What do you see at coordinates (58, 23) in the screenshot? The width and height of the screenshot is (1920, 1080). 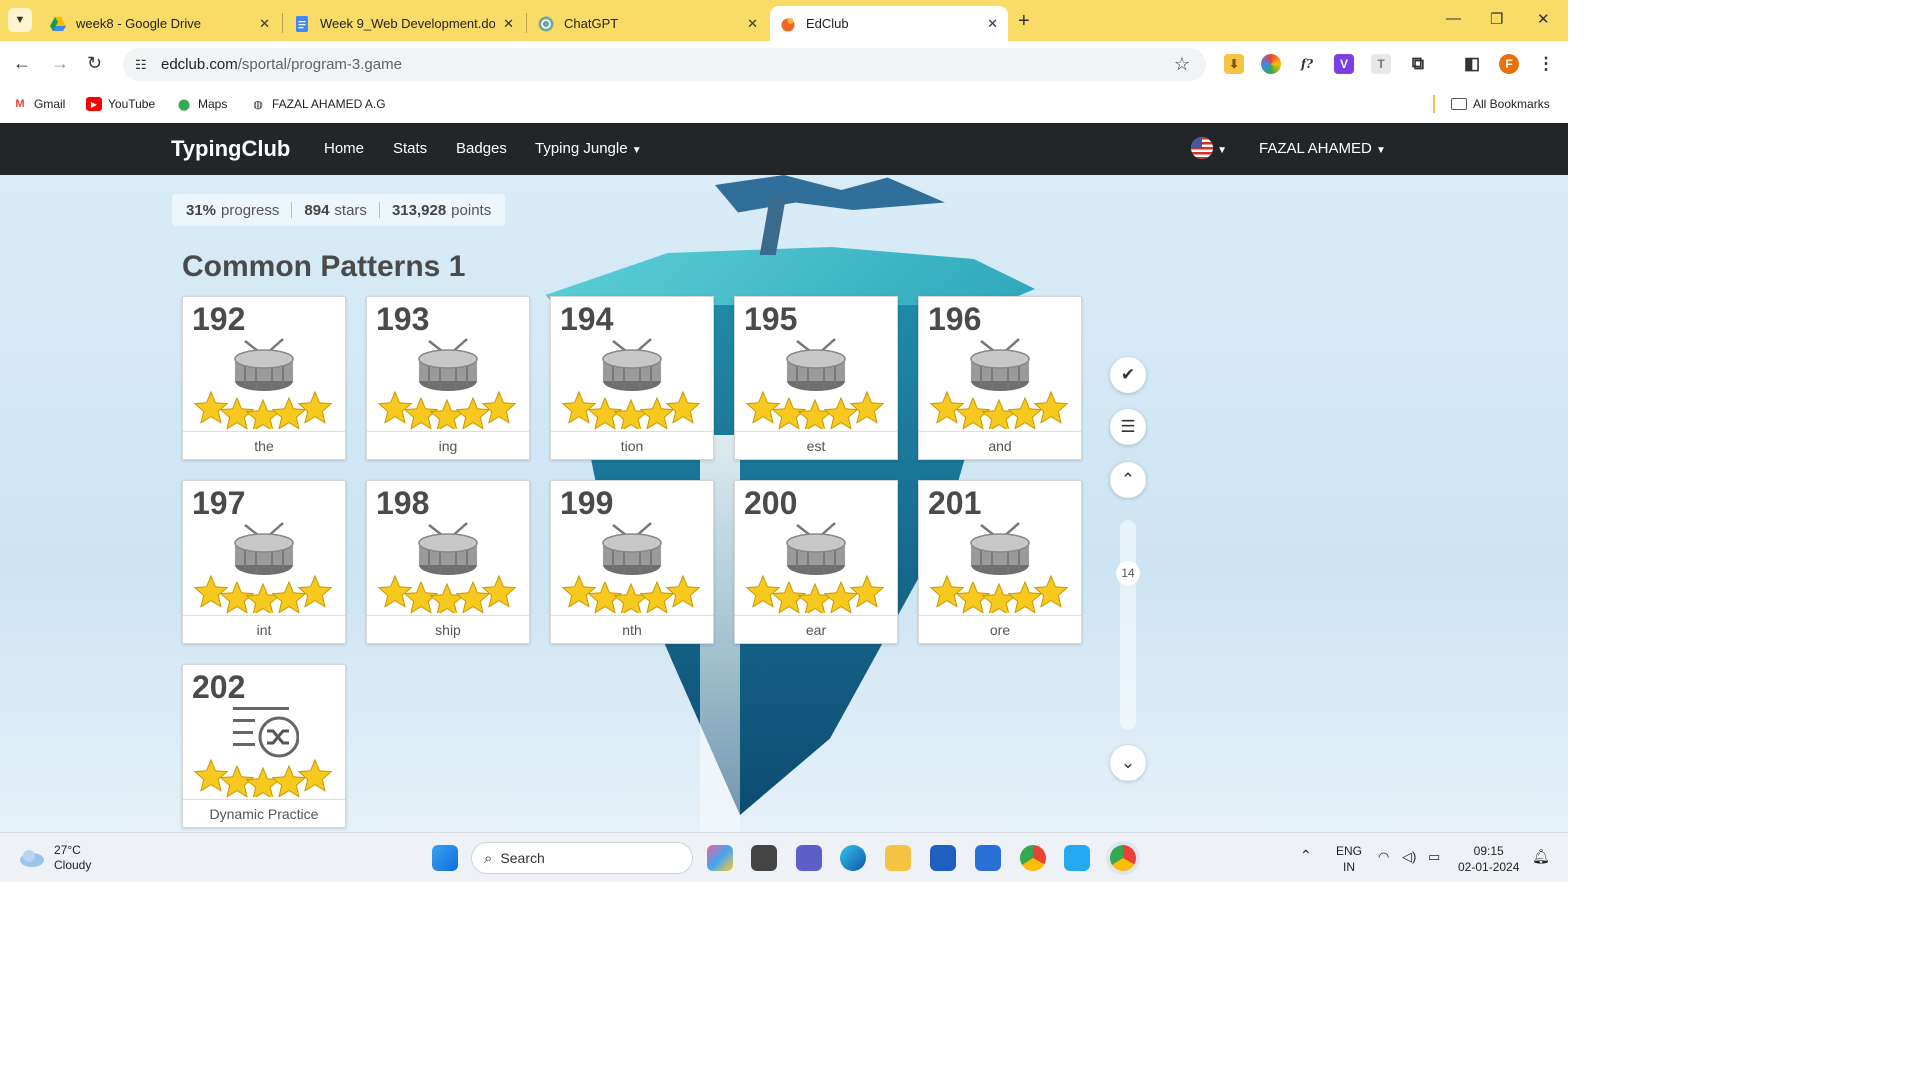 I see `google-drive-icon` at bounding box center [58, 23].